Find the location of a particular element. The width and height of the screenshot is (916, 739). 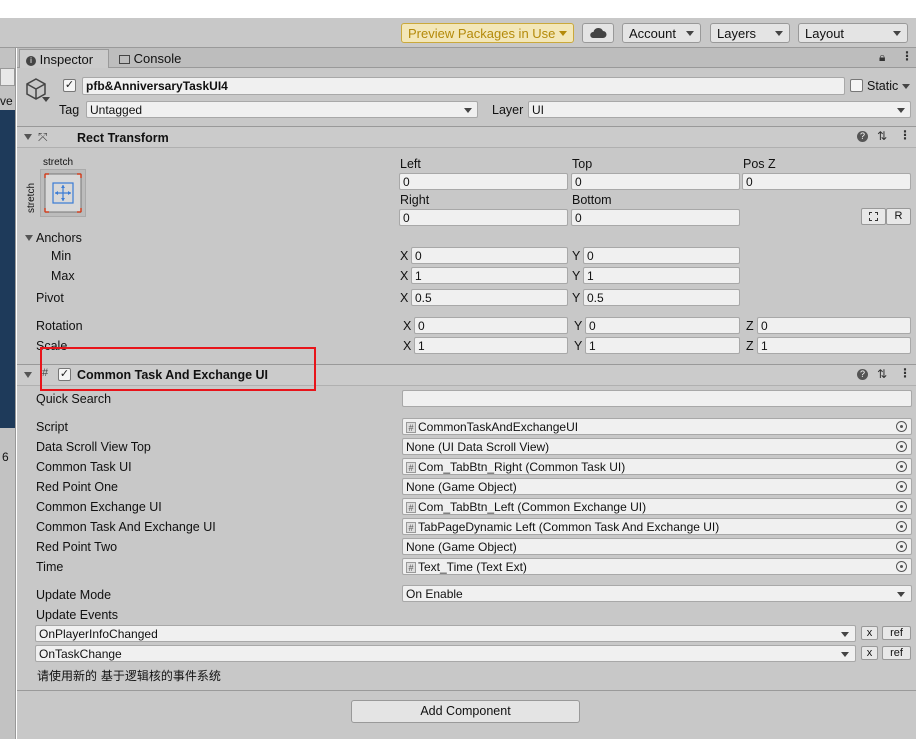

rot-z-axis-label: Z is located at coordinates (750, 326).